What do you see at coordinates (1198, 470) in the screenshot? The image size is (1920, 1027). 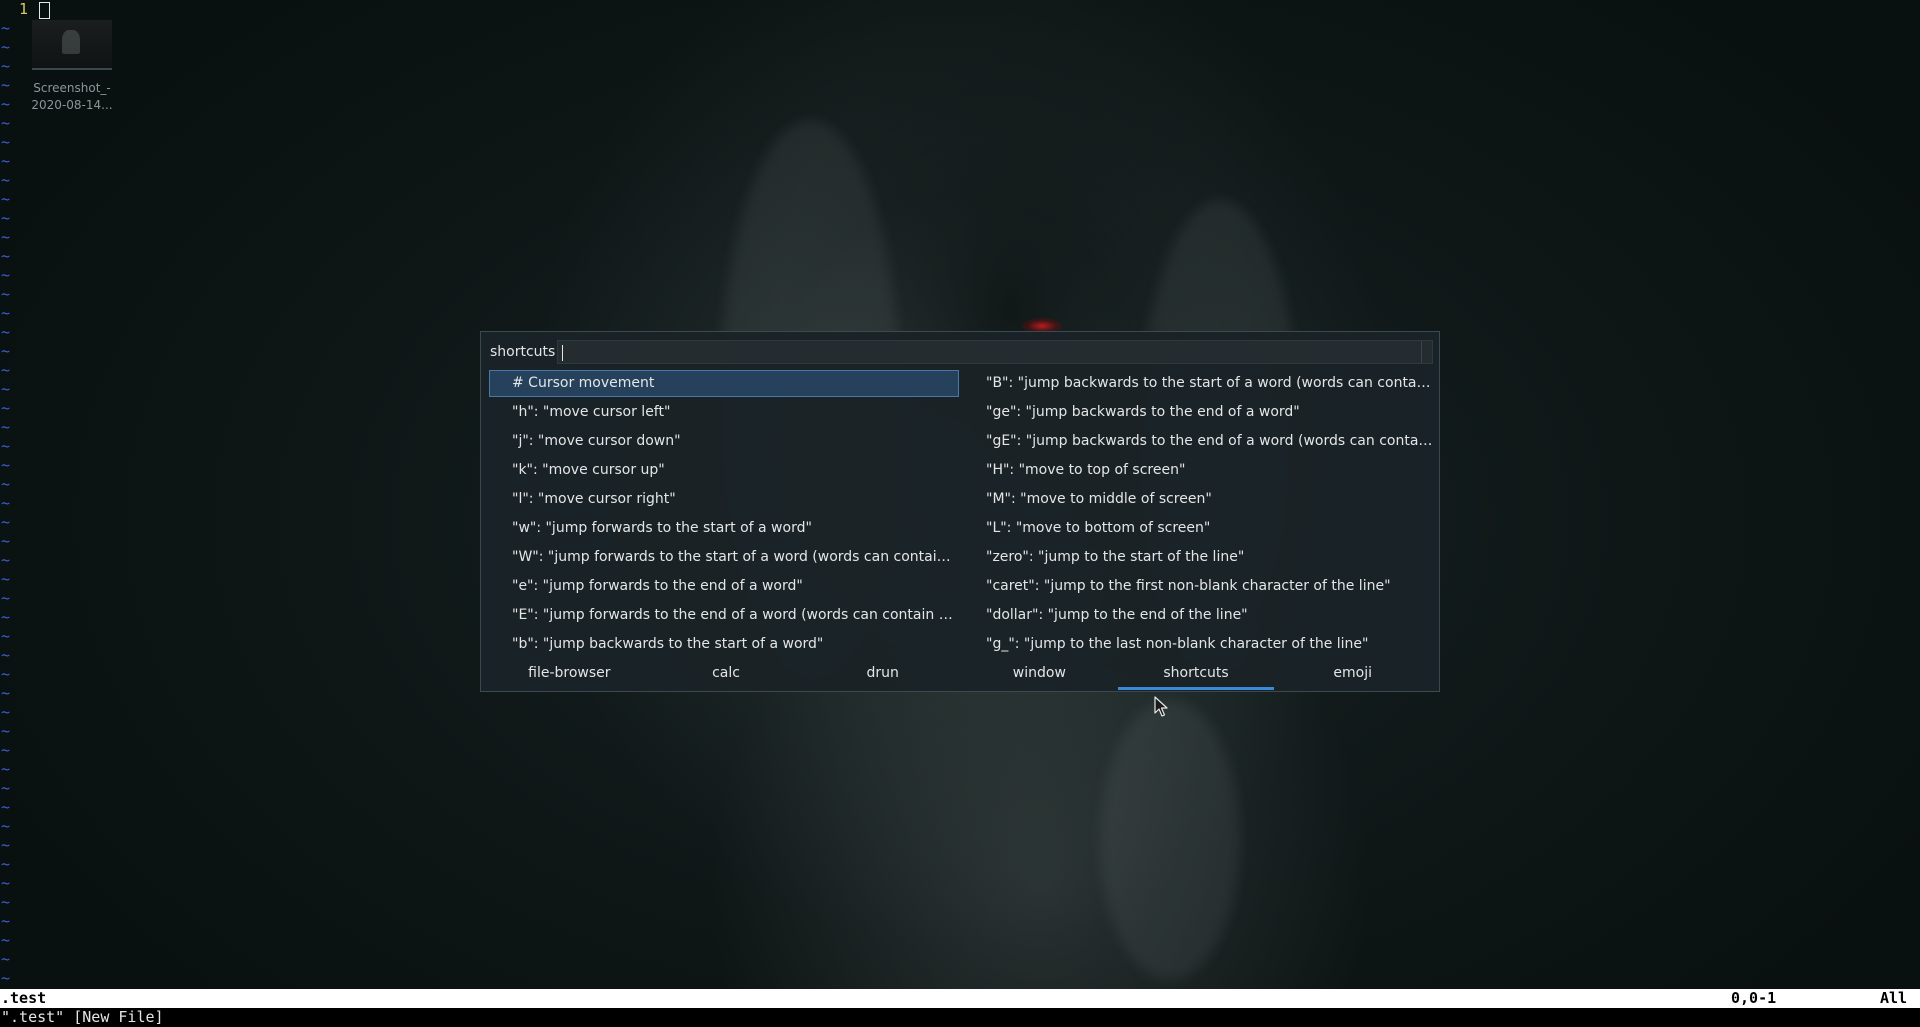 I see `rofi-result-item: "H": "move to top of screen"` at bounding box center [1198, 470].